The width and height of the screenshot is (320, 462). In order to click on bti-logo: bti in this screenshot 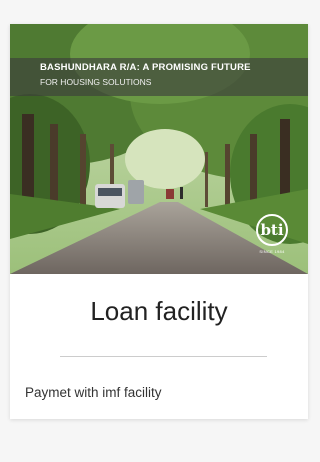, I will do `click(272, 230)`.